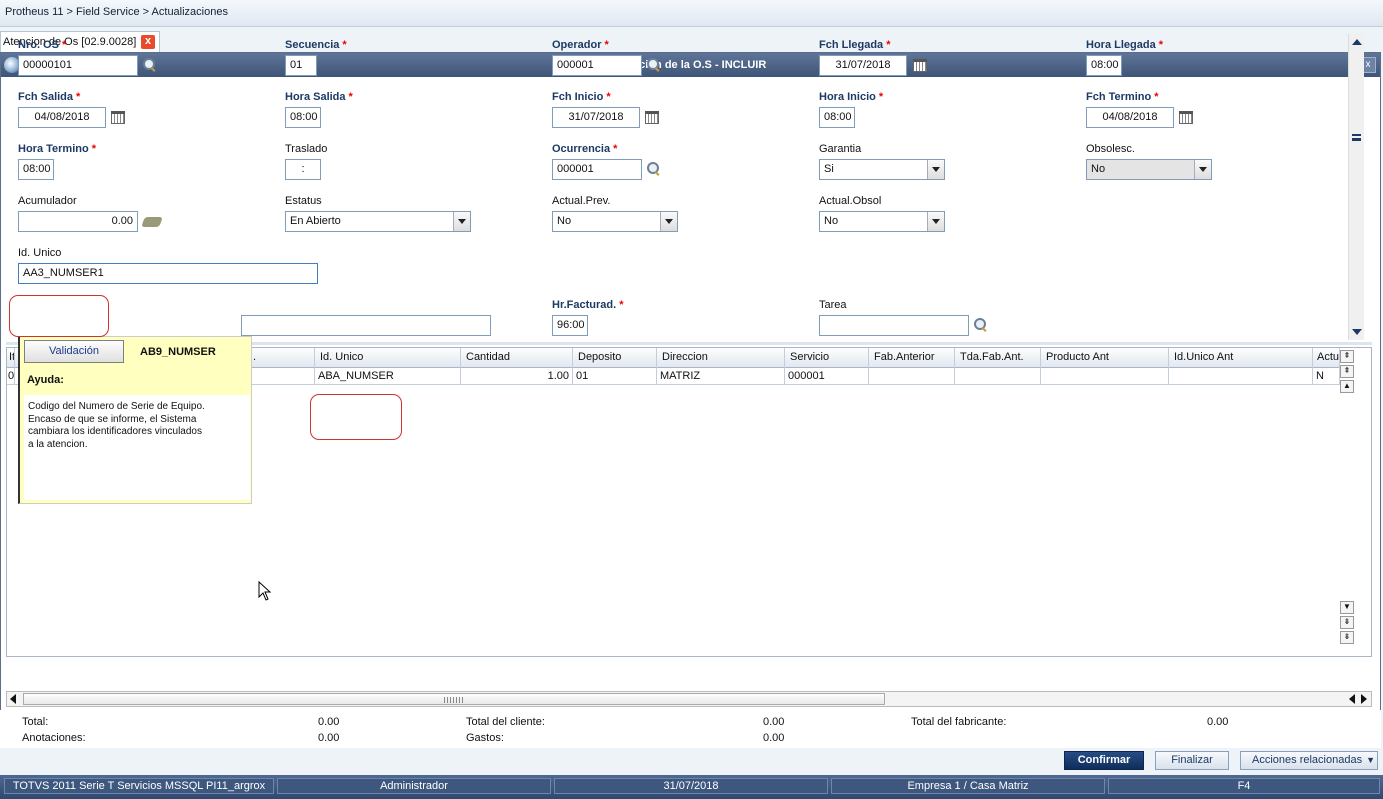 This screenshot has height=799, width=1383. Describe the element at coordinates (265, 591) in the screenshot. I see `mouse-cursor-icon` at that location.